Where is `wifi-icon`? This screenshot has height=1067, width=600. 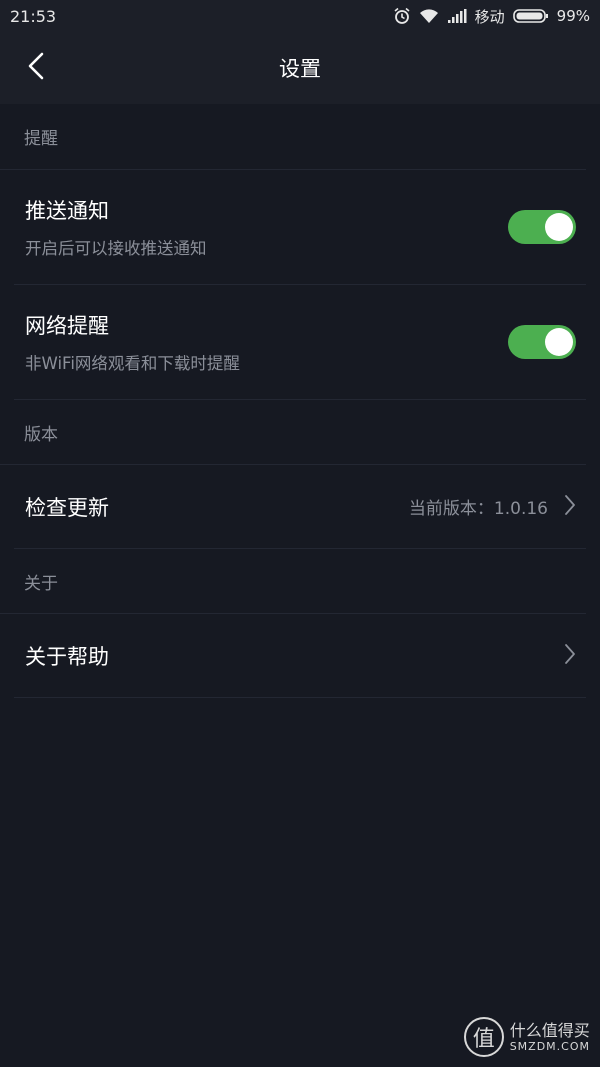
wifi-icon is located at coordinates (429, 16).